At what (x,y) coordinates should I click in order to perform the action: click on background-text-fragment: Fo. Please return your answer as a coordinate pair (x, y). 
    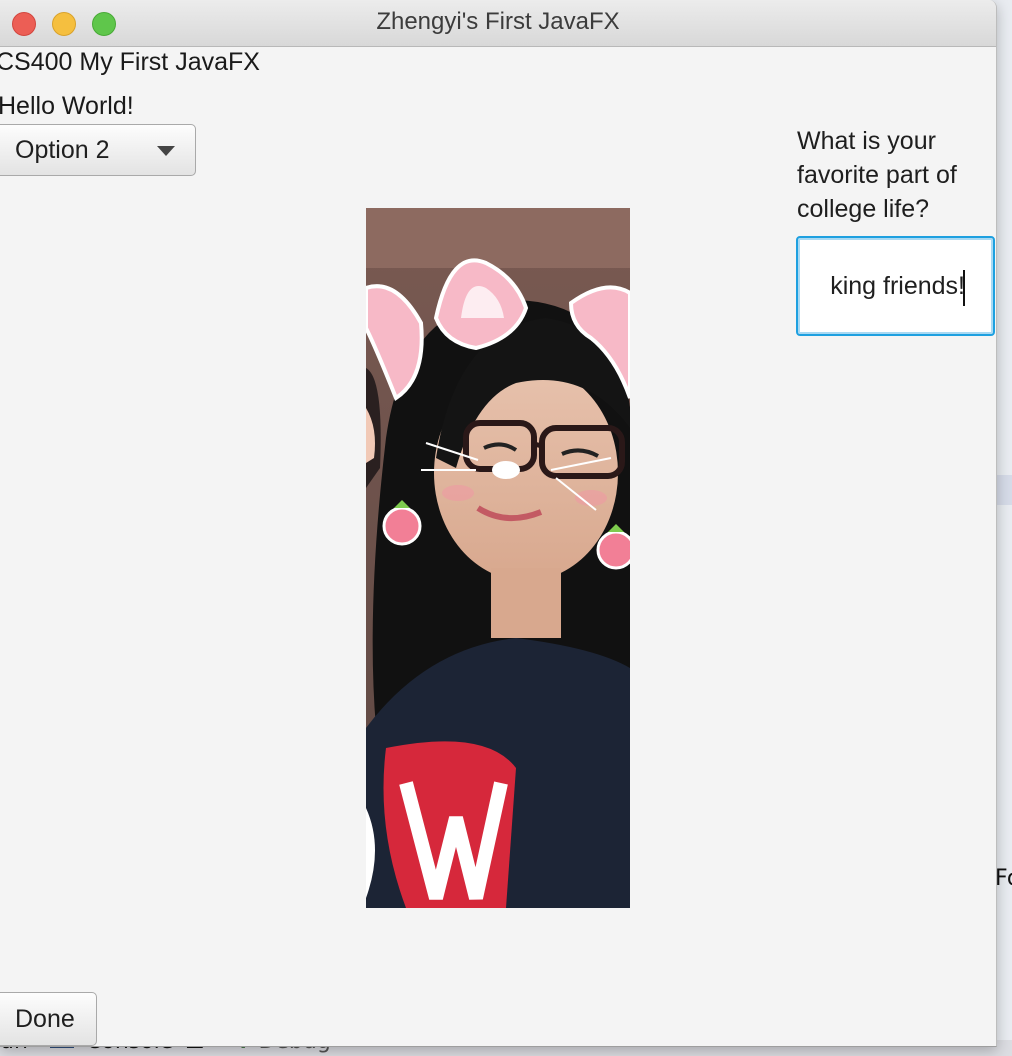
    Looking at the image, I should click on (1003, 878).